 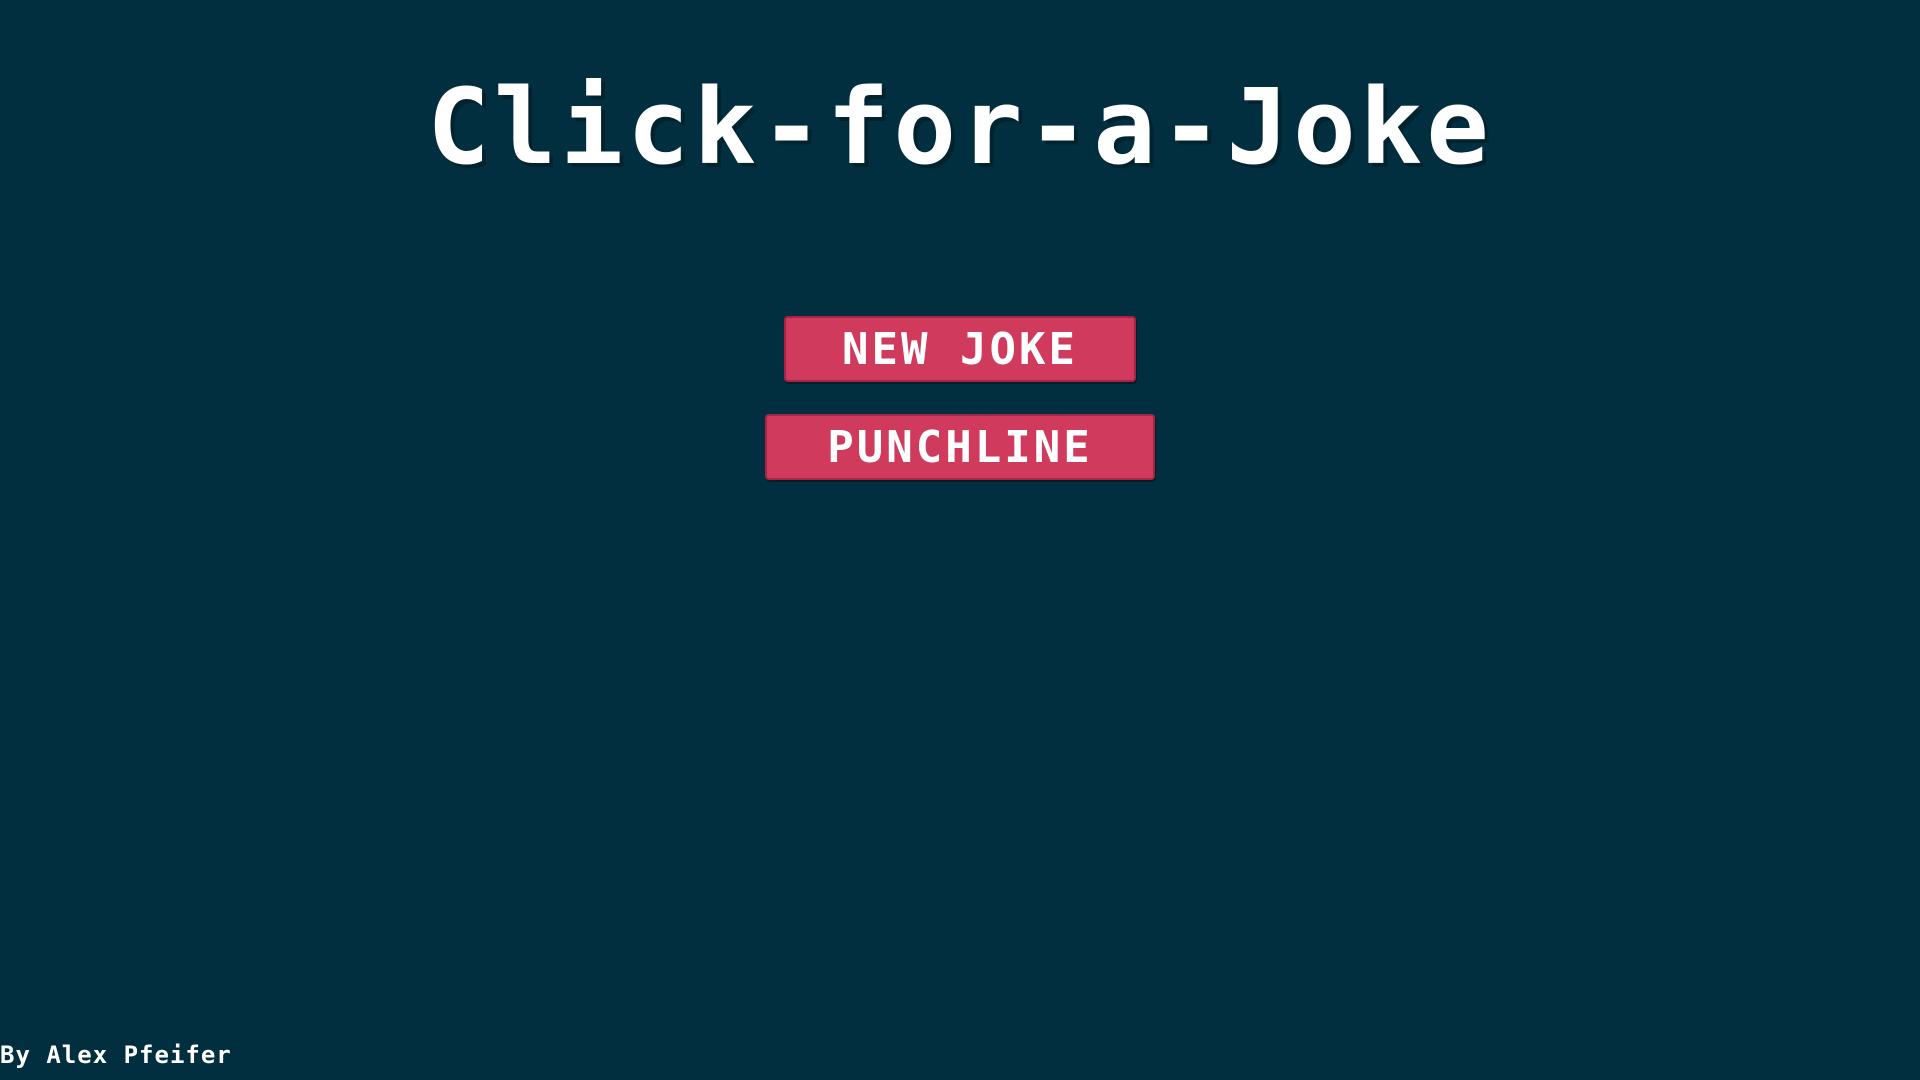 I want to click on footer-credit: By Alex Pfeifer, so click(x=116, y=1055).